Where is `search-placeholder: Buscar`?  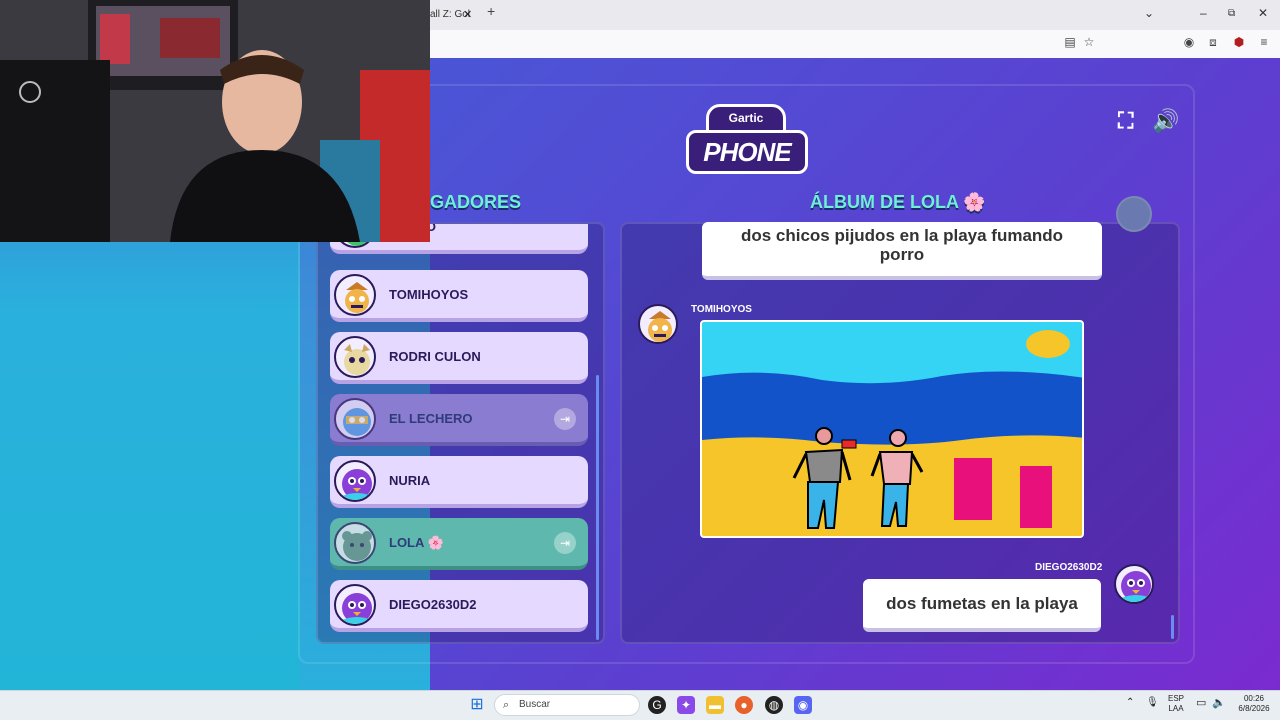
search-placeholder: Buscar is located at coordinates (535, 704).